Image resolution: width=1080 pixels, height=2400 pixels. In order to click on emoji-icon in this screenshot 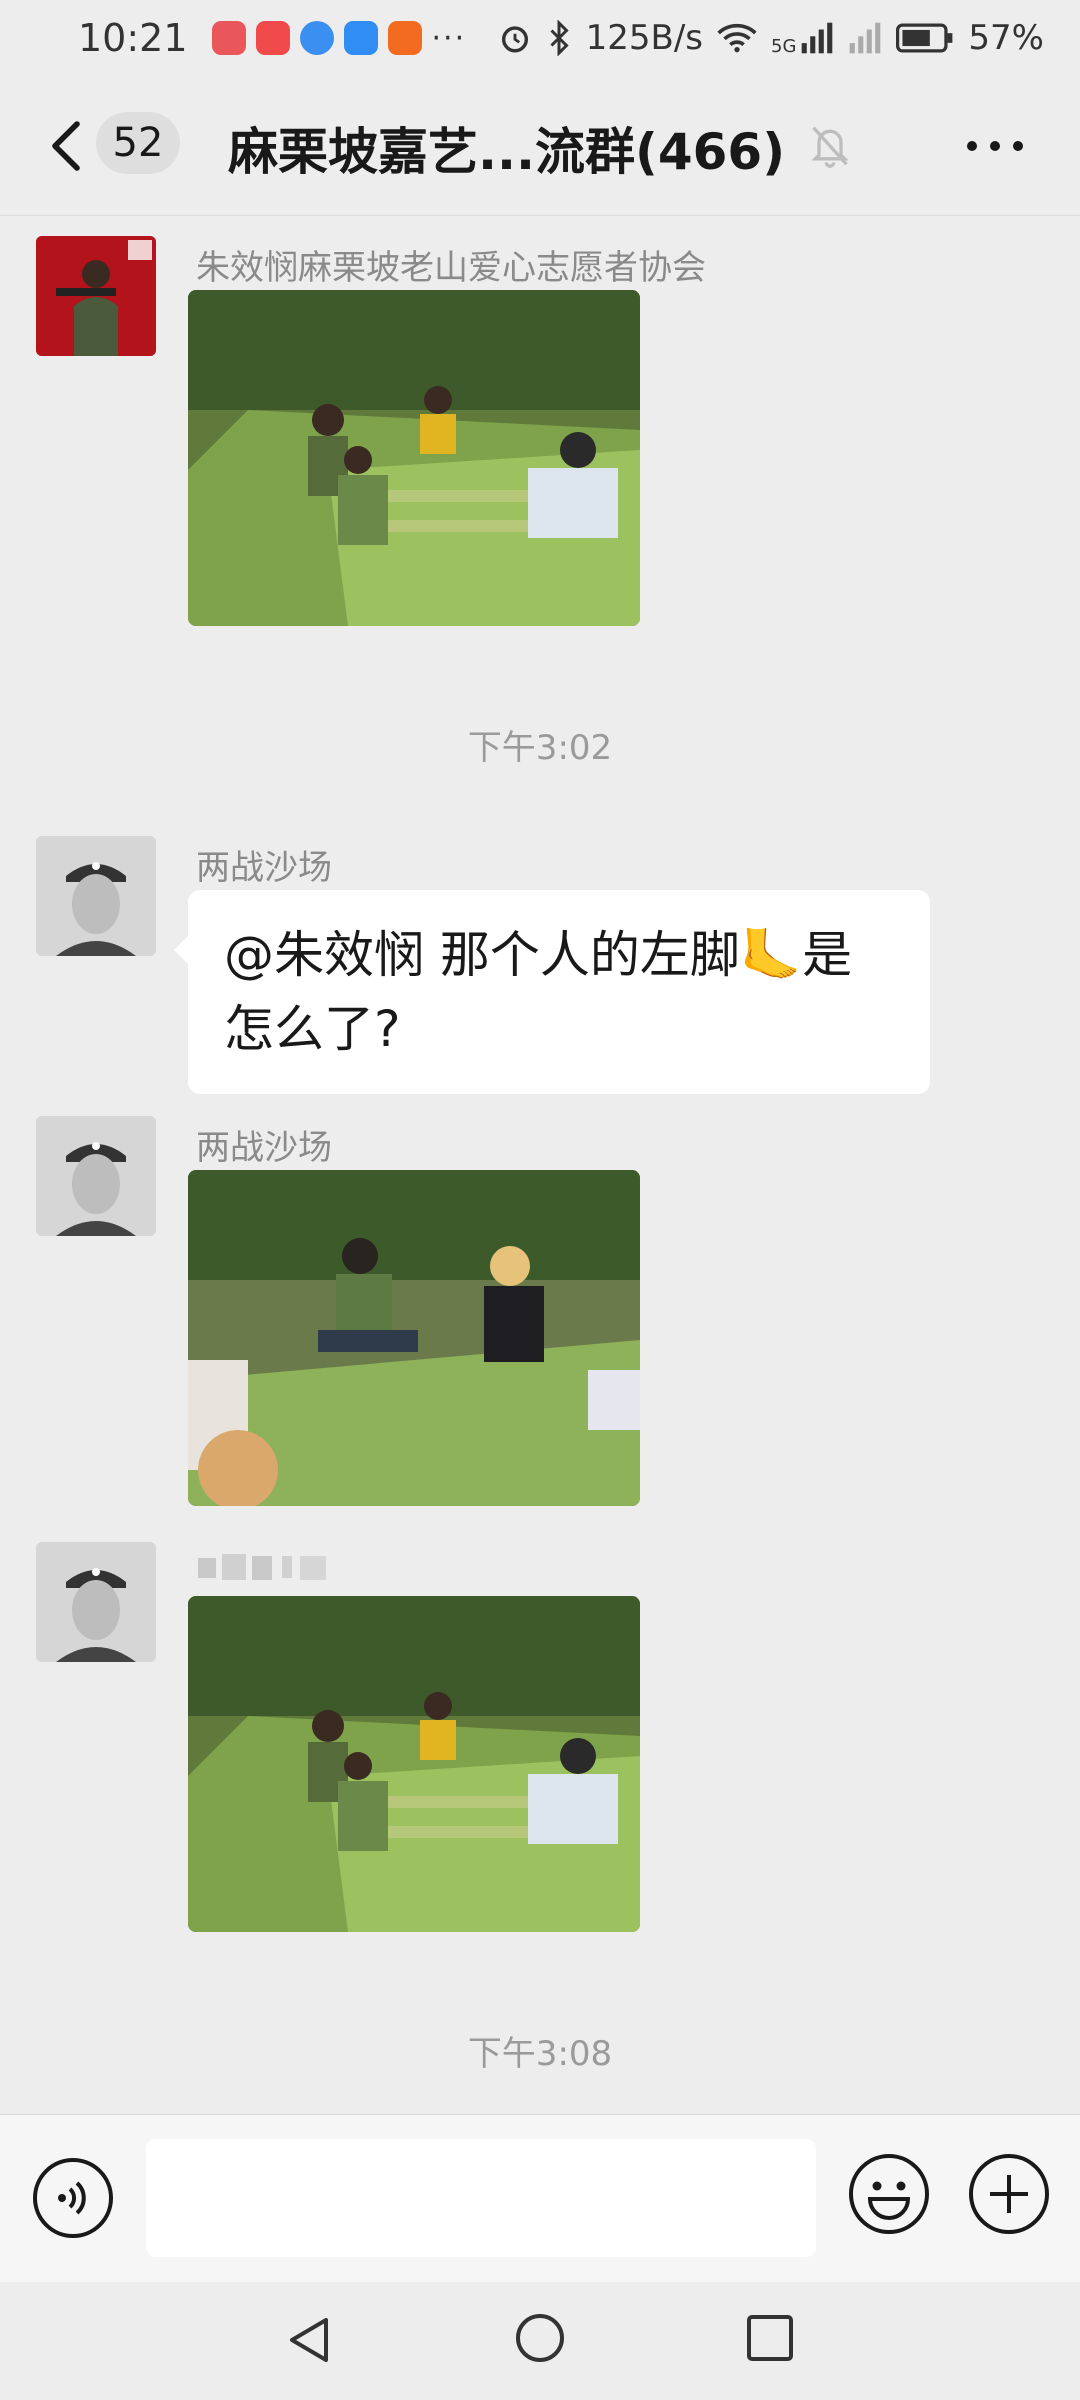, I will do `click(889, 2194)`.